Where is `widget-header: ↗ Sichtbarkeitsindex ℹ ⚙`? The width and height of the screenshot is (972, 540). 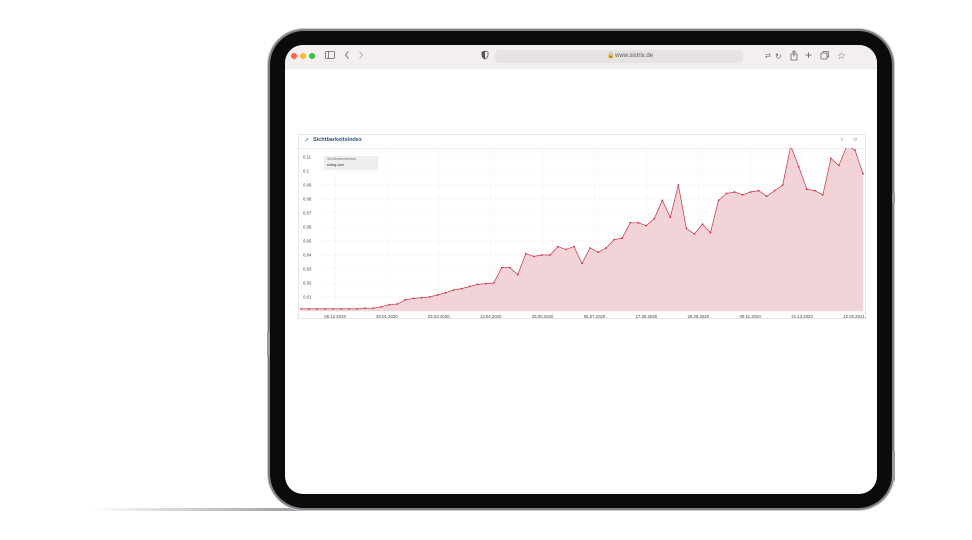
widget-header: ↗ Sichtbarkeitsindex ℹ ⚙ is located at coordinates (582, 142).